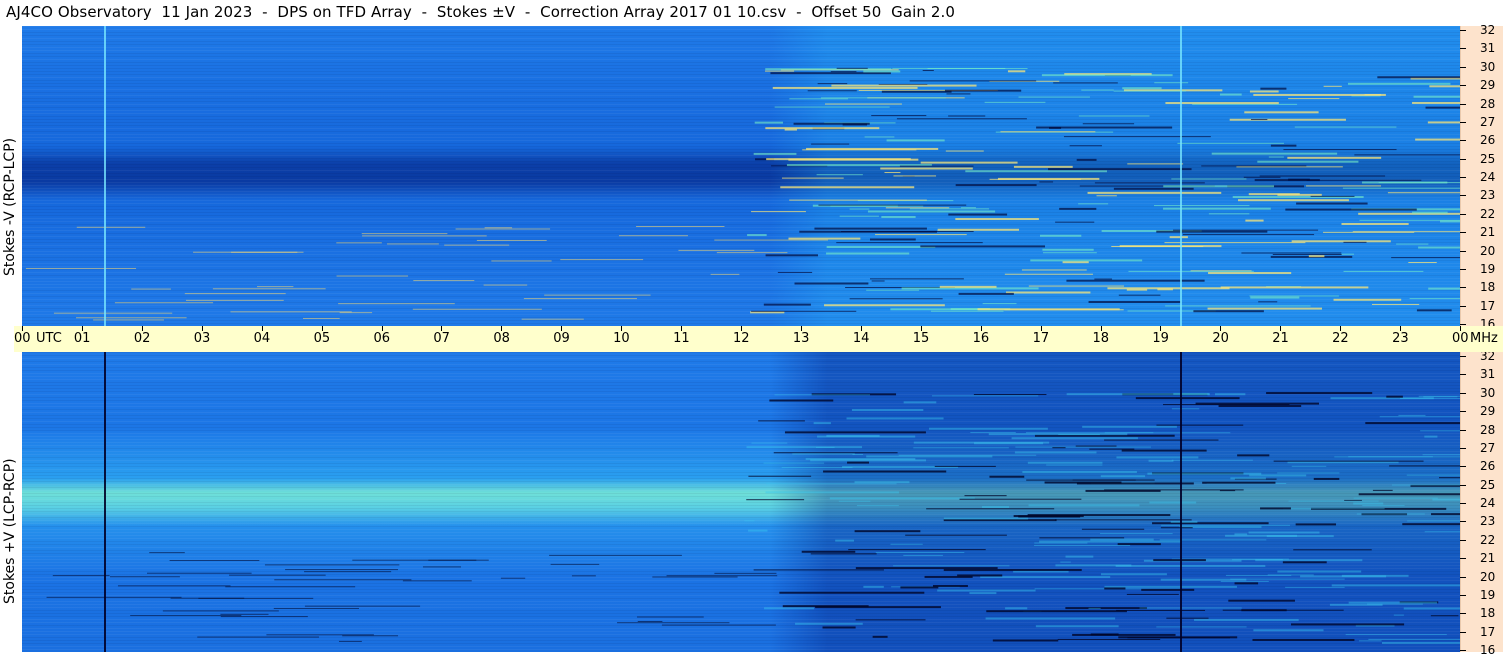 This screenshot has width=1503, height=672. Describe the element at coordinates (1488, 632) in the screenshot. I see `freq-tick-label: 17` at that location.